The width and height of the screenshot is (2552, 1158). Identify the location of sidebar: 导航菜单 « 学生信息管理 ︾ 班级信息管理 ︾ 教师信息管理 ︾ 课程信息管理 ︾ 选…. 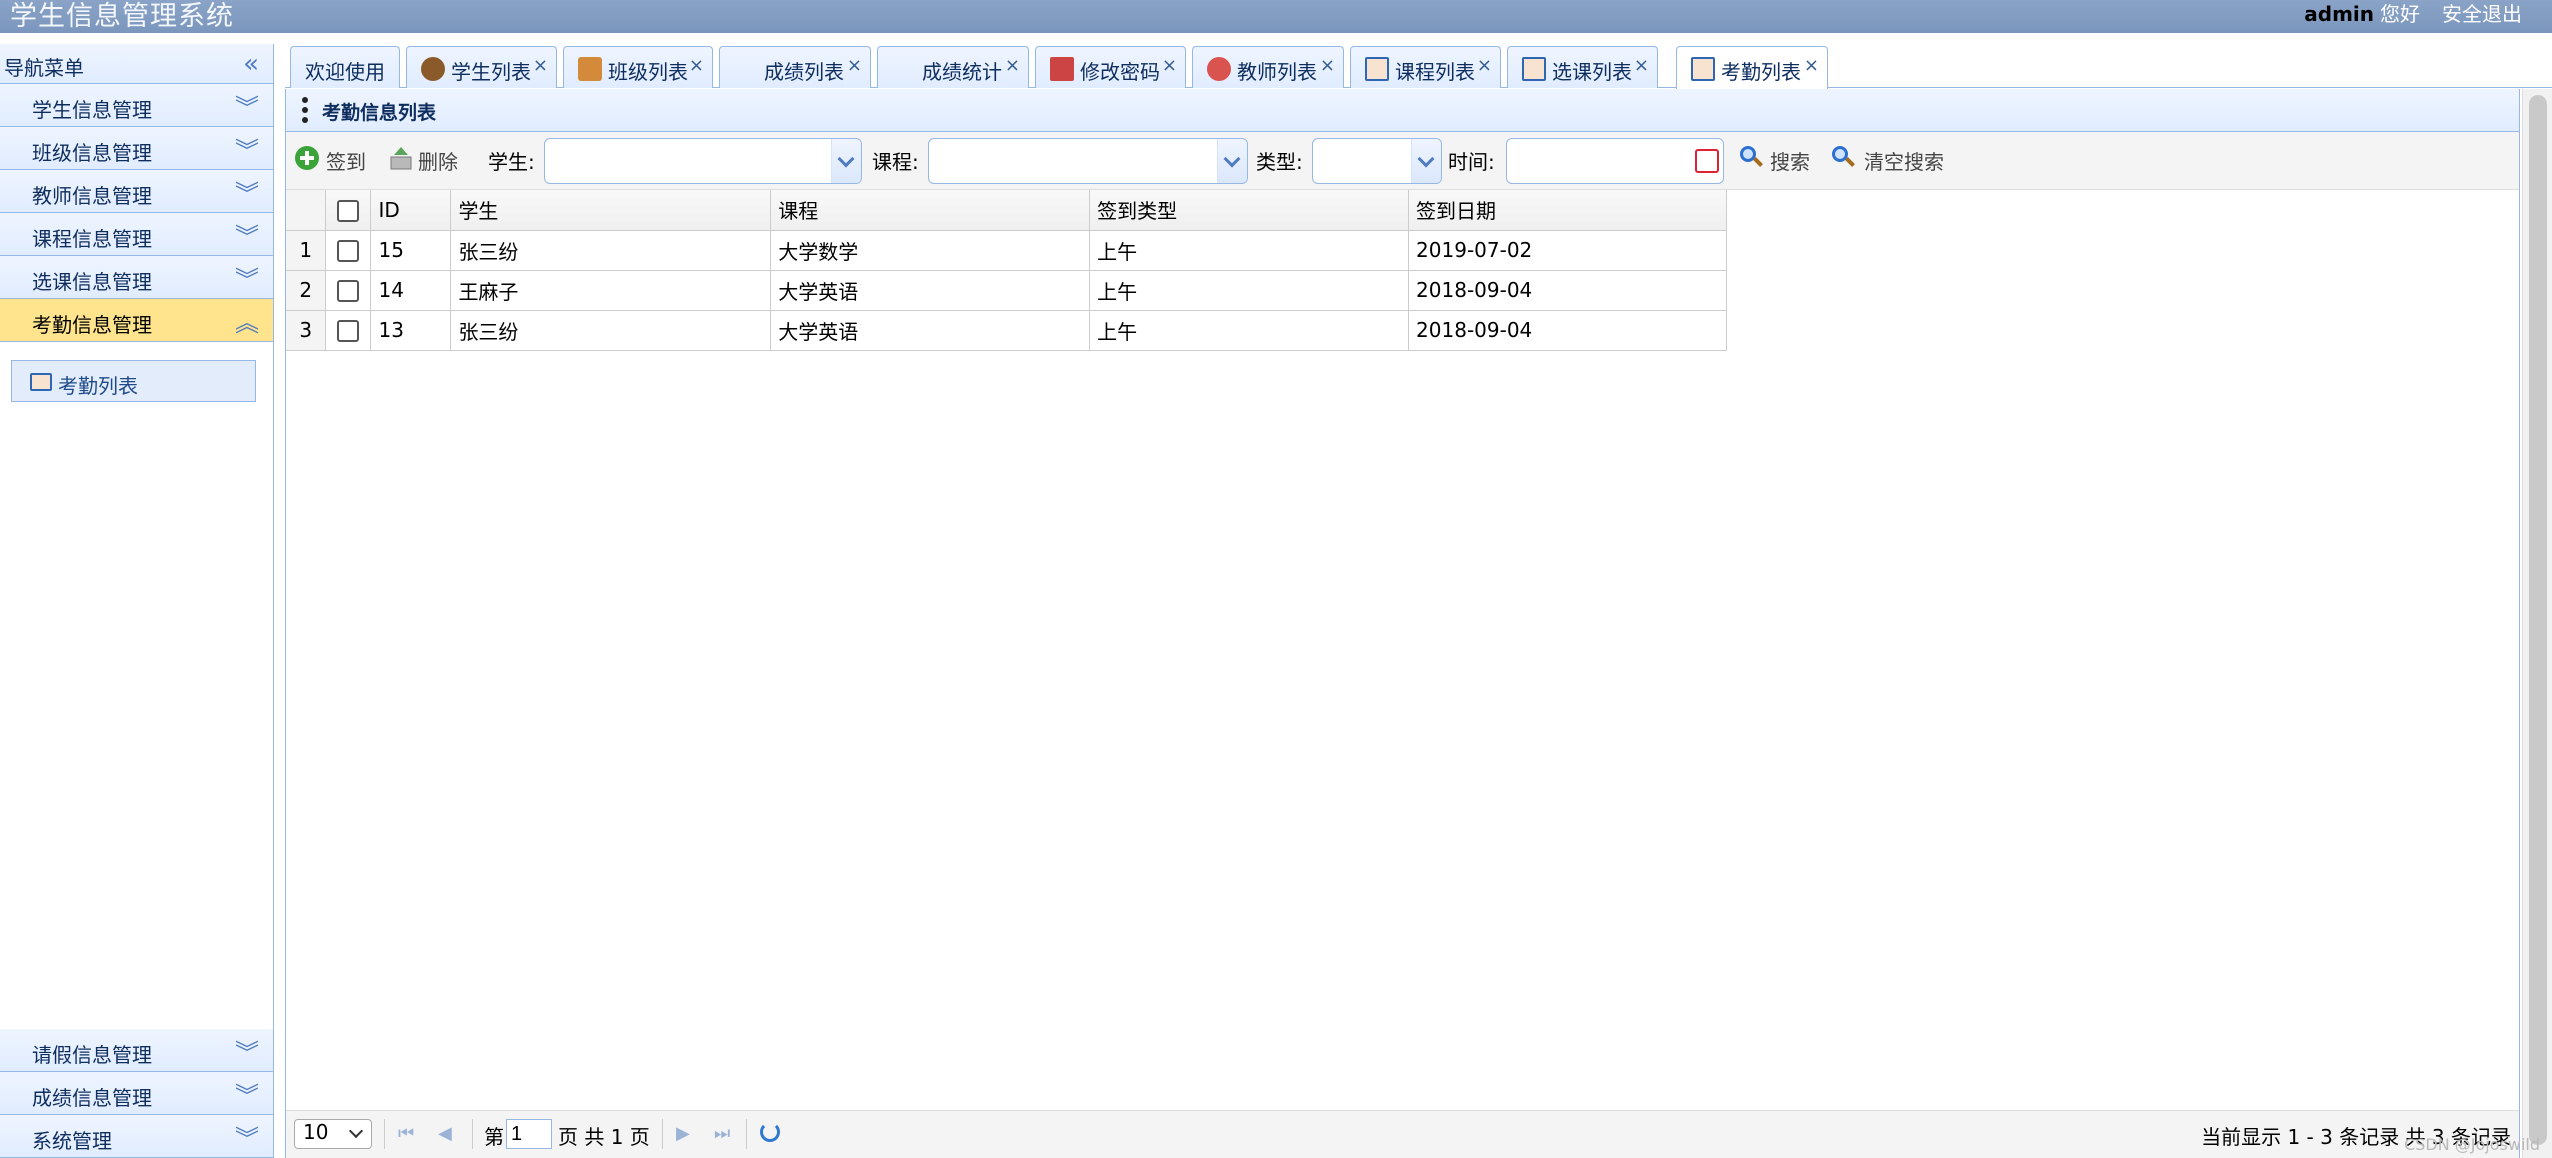
(137, 601).